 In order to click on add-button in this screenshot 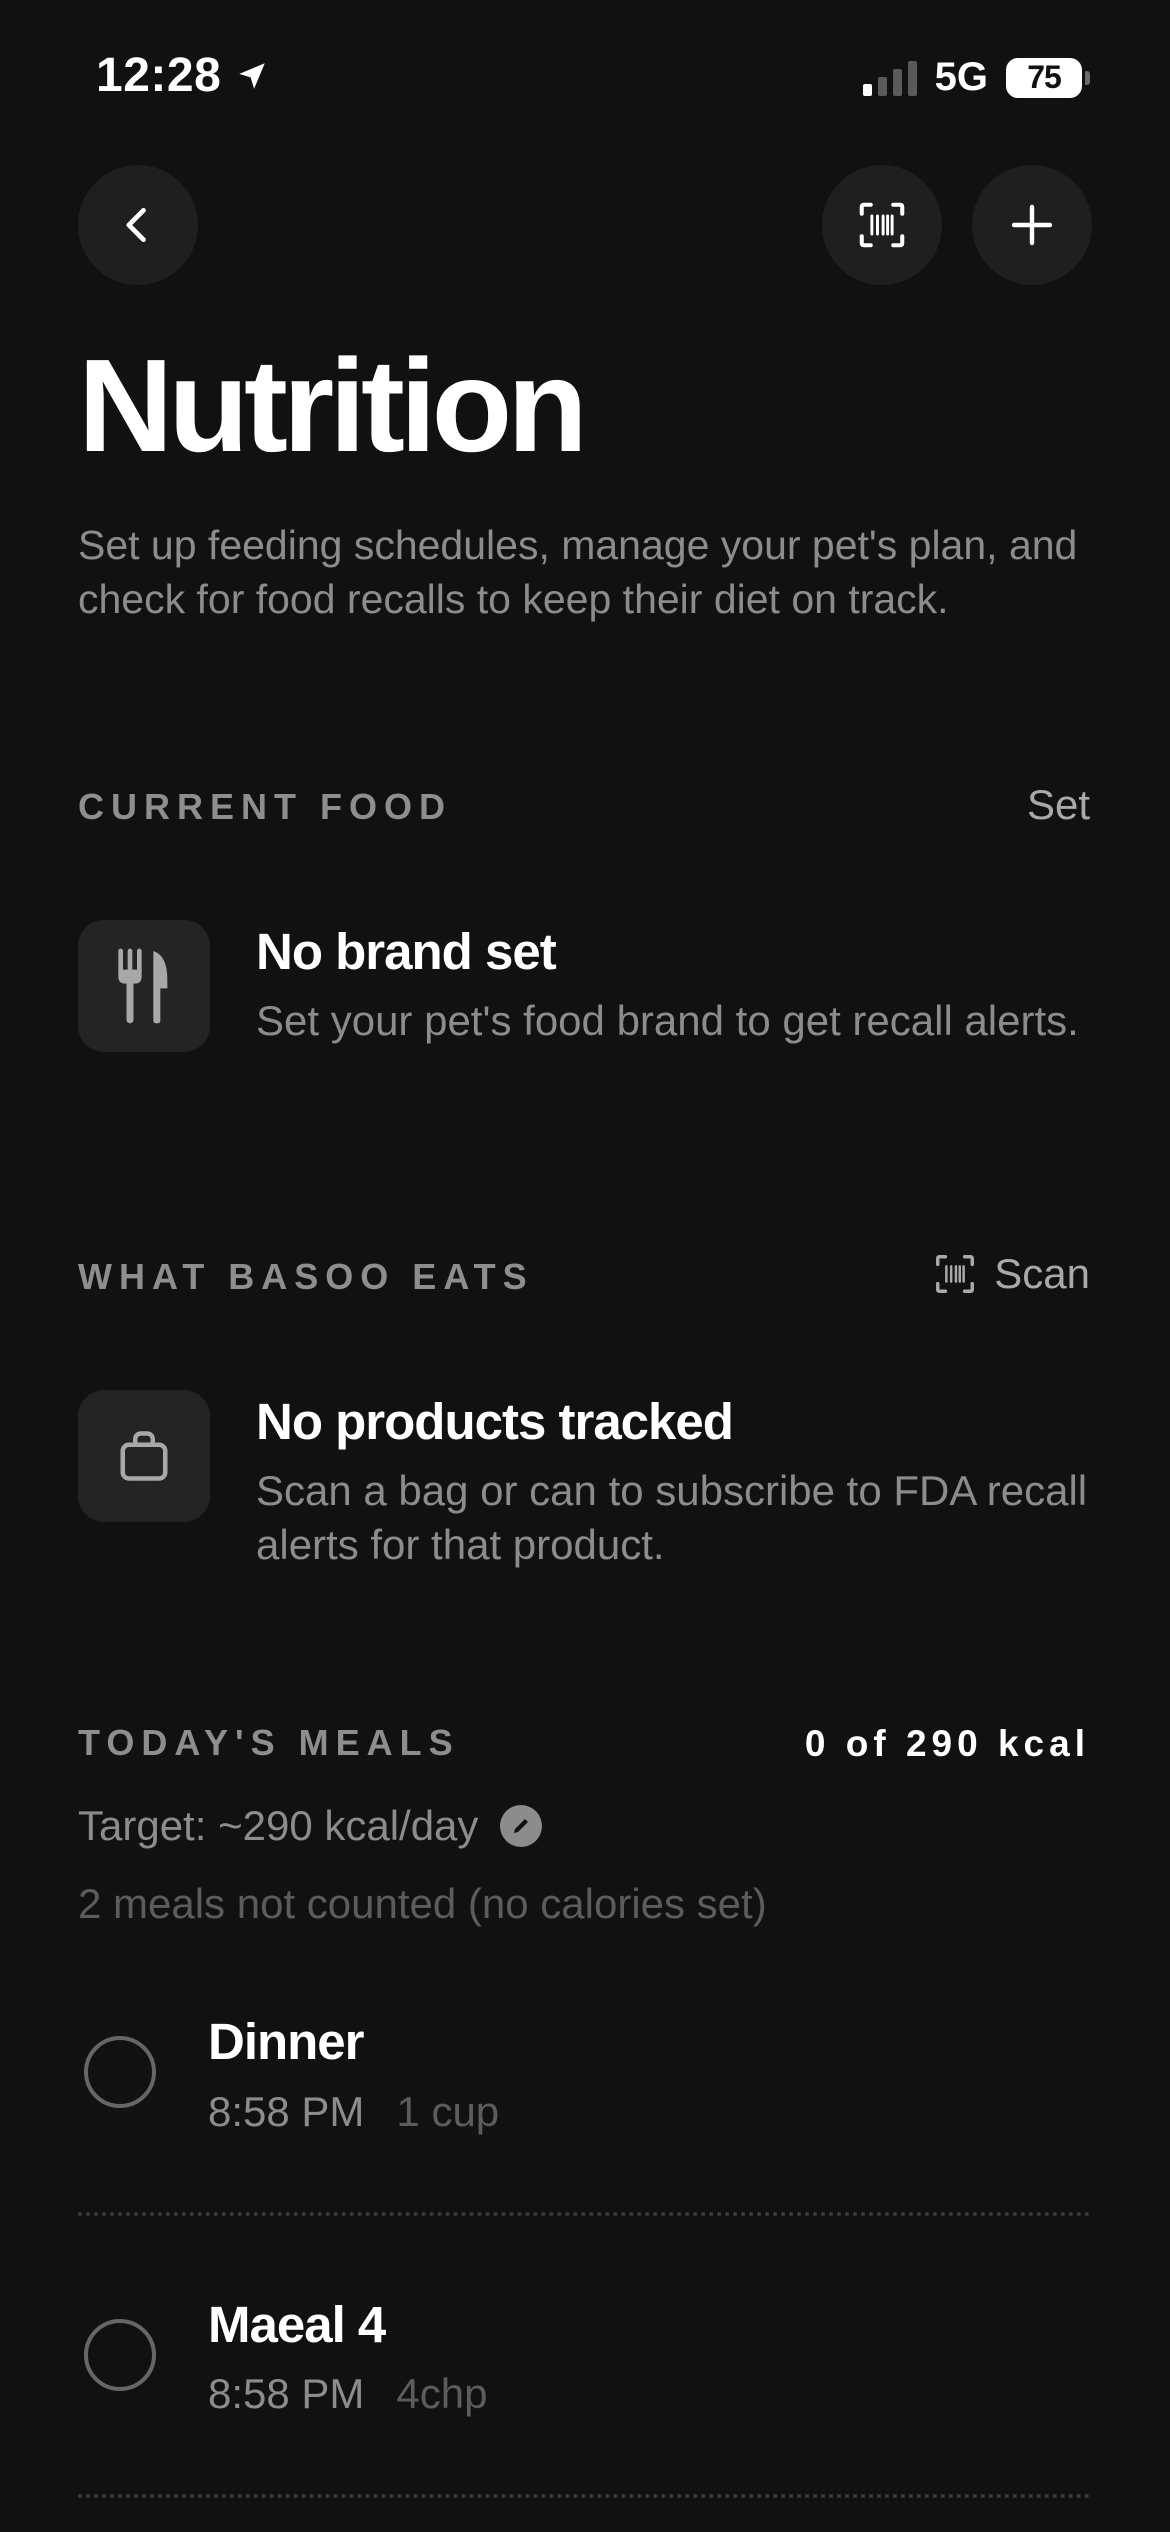, I will do `click(1032, 225)`.